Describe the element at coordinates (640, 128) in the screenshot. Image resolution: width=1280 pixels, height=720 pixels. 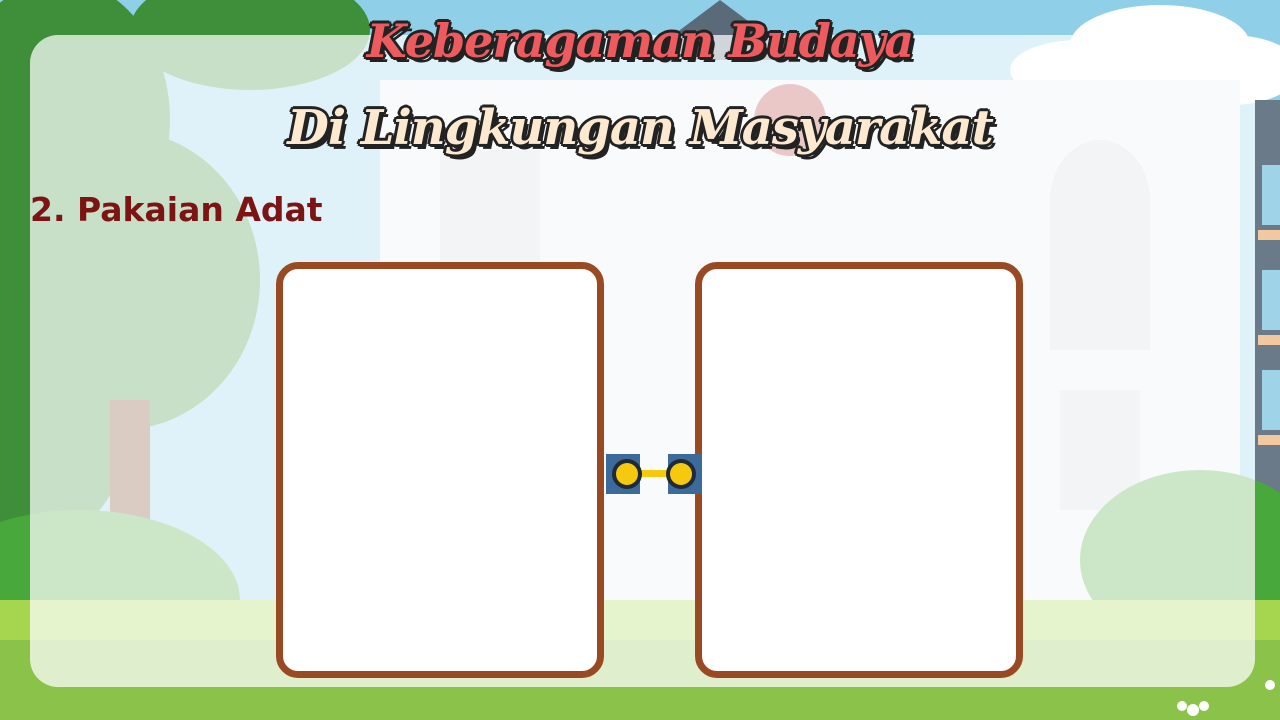
I see `slide-subtitle: Di Lingkungan Masyarakat` at that location.